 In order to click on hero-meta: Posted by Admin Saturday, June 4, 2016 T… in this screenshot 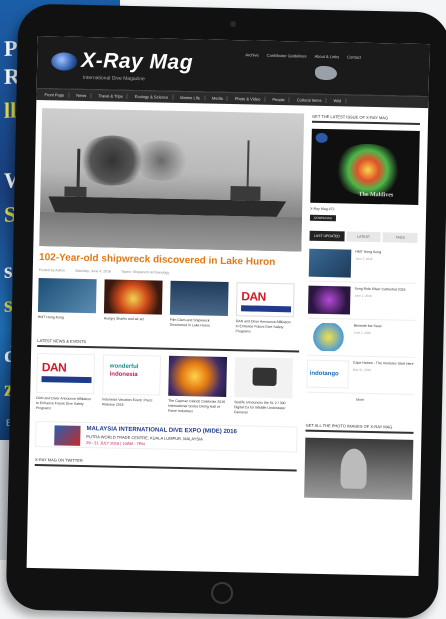, I will do `click(170, 272)`.